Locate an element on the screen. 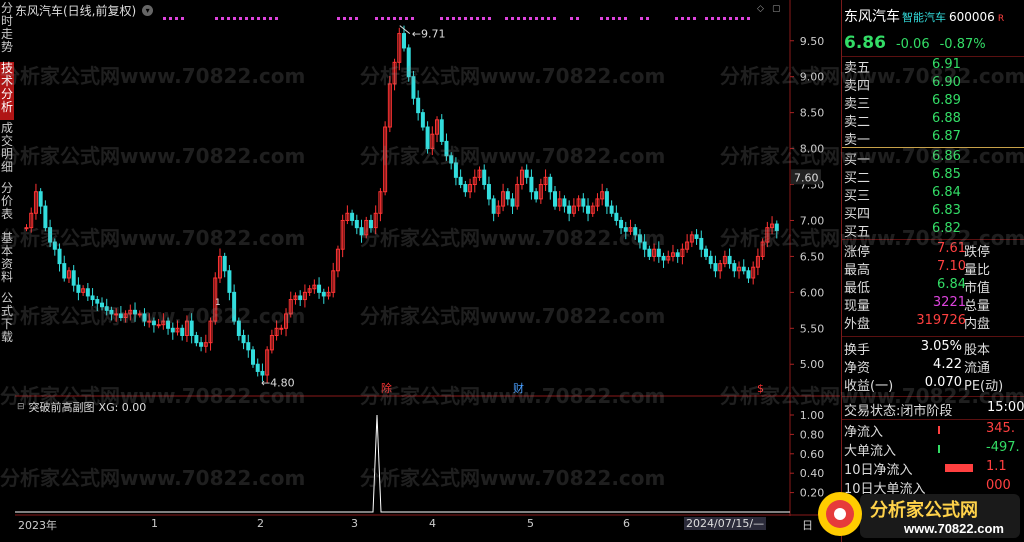 The height and width of the screenshot is (542, 1024). left-tab-3: 分价表 is located at coordinates (7, 205).